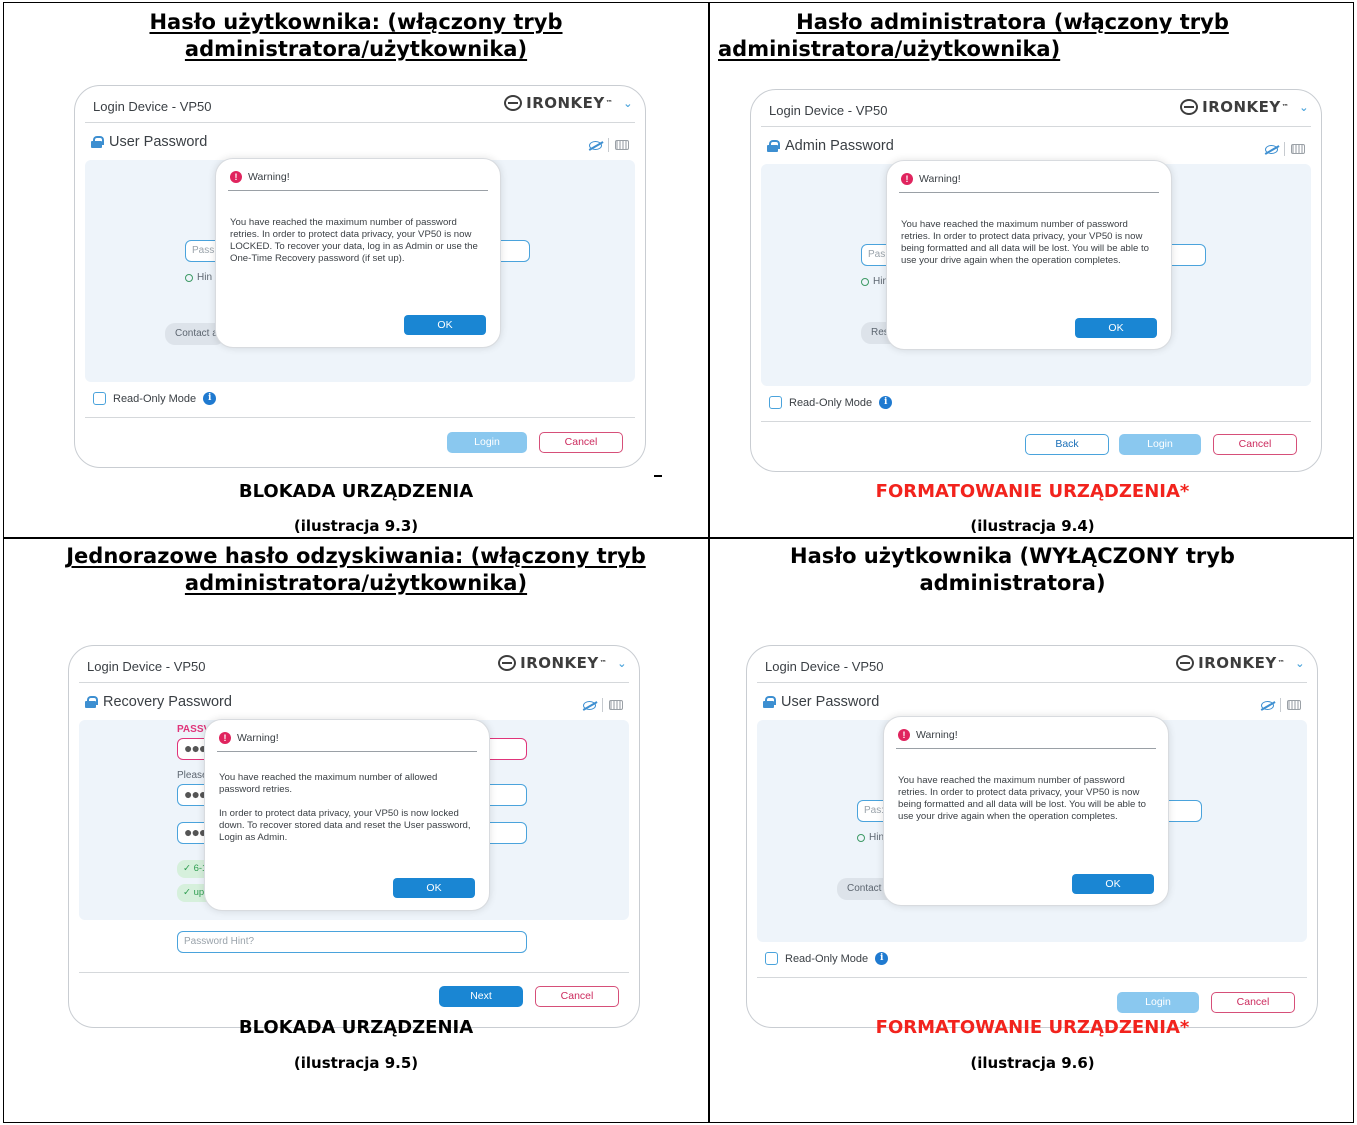  I want to click on header-tools, so click(1285, 149).